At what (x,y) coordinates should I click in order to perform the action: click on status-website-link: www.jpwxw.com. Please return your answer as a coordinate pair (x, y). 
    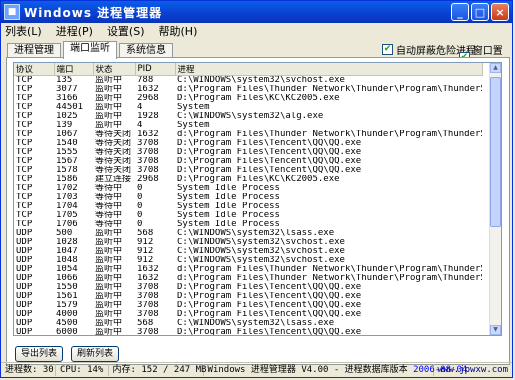
    Looking at the image, I should click on (473, 370).